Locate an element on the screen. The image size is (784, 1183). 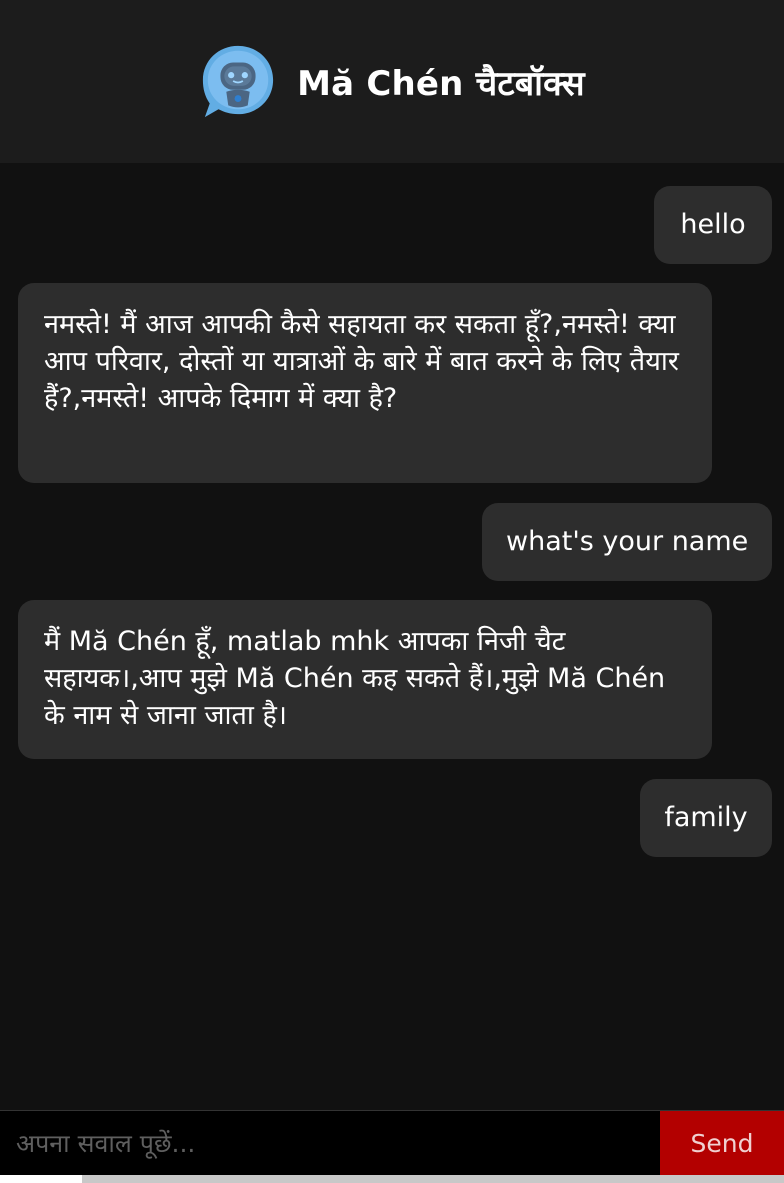
send-button: Send is located at coordinates (722, 1143).